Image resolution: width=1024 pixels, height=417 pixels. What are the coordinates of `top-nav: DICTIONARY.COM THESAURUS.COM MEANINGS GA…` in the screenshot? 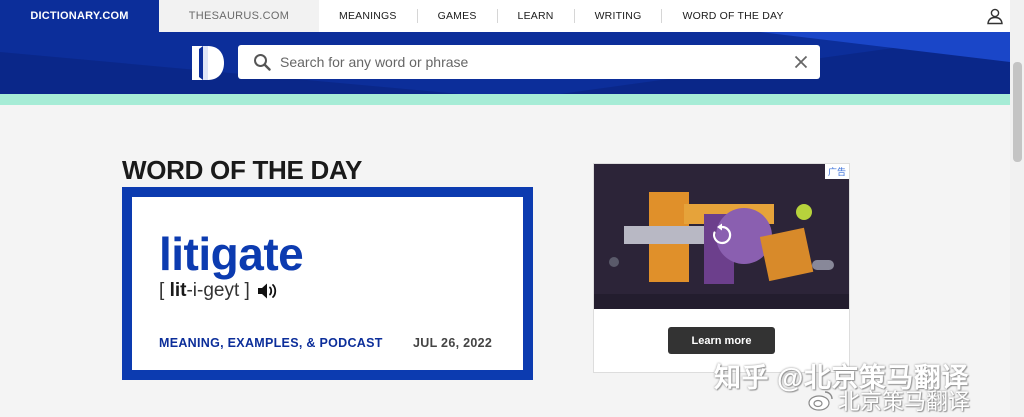 It's located at (505, 16).